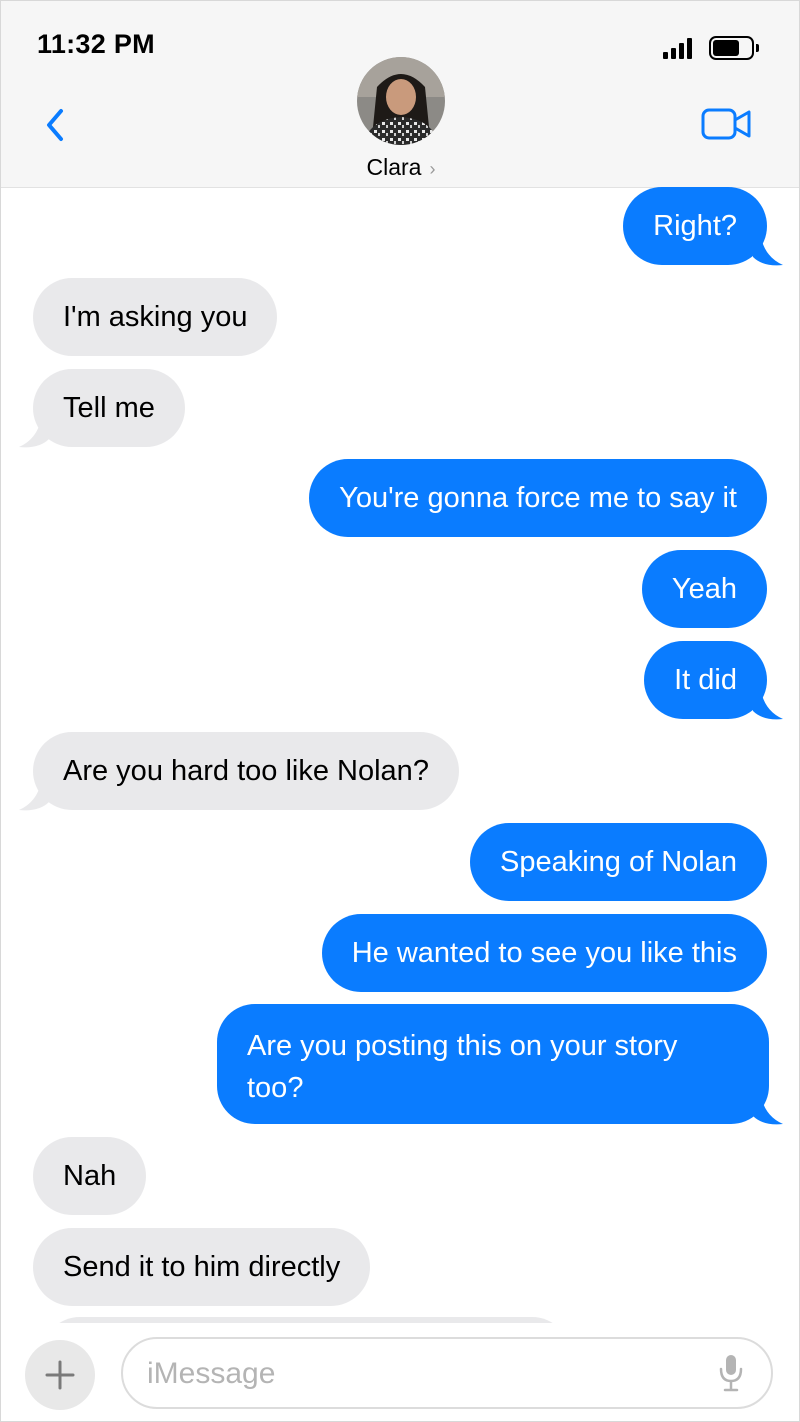  Describe the element at coordinates (394, 167) in the screenshot. I see `contact-name: Clara` at that location.